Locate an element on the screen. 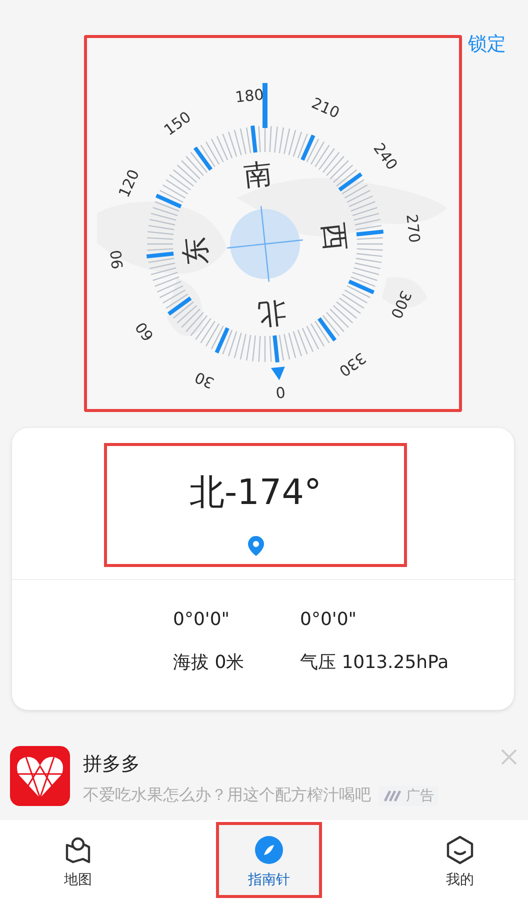  scale-label: 210 is located at coordinates (325, 108).